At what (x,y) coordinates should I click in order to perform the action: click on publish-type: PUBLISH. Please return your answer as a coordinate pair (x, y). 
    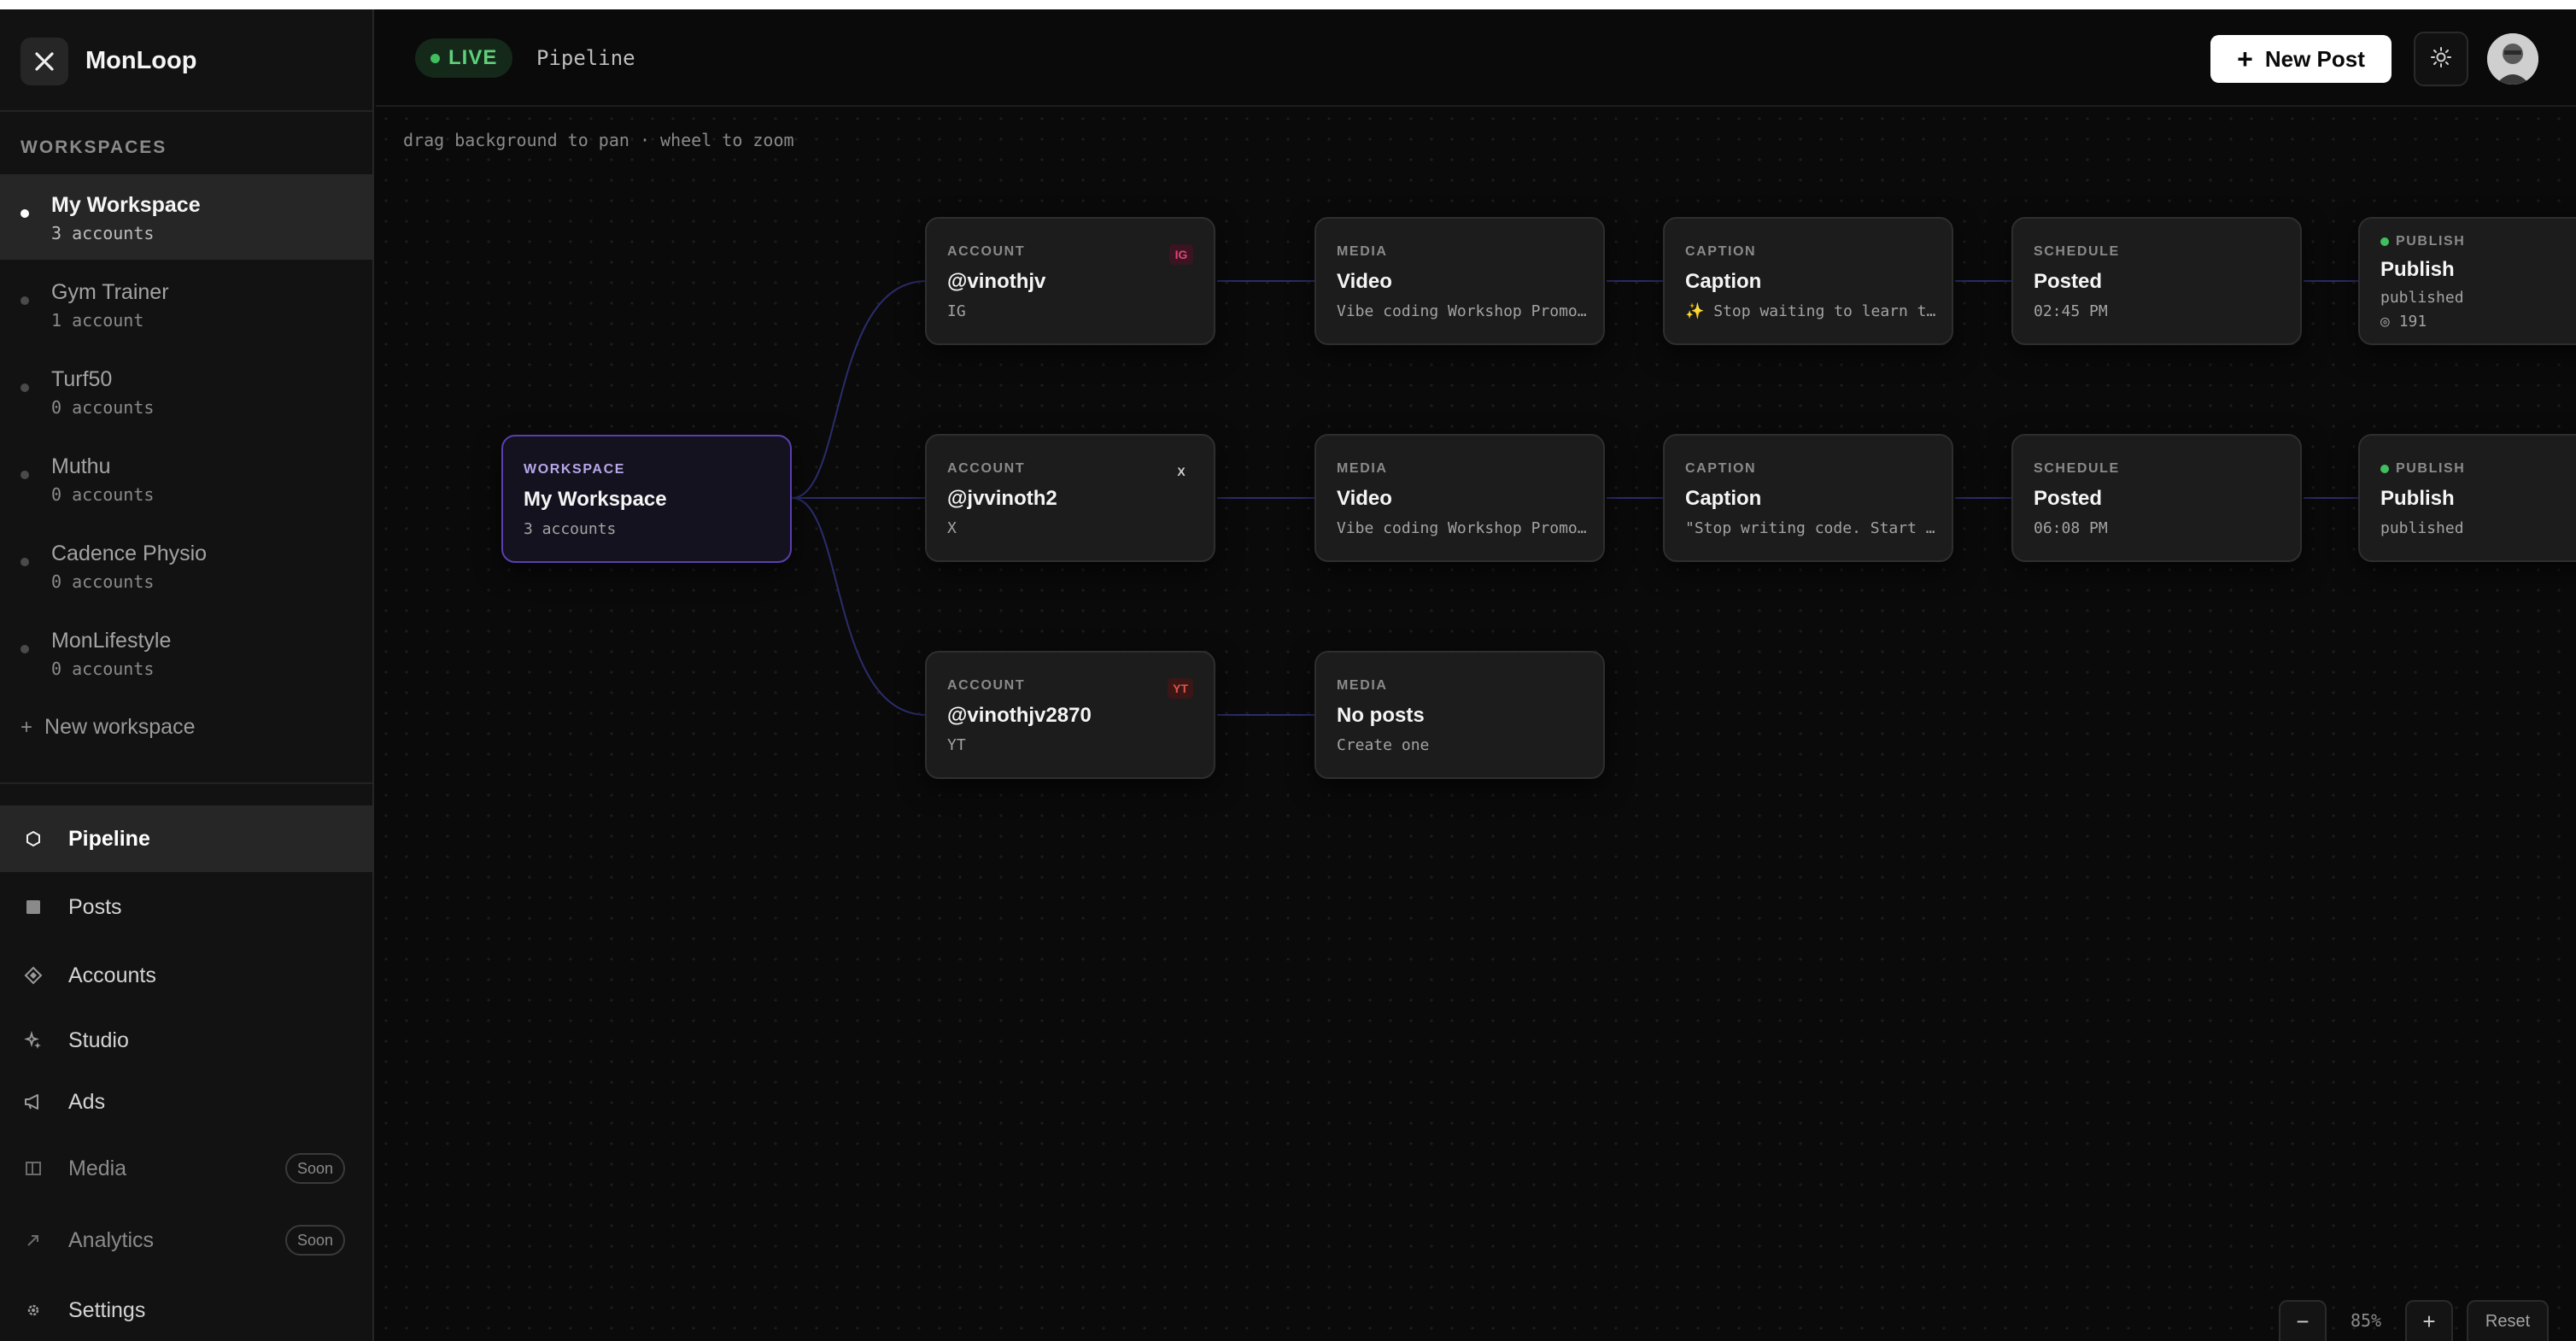
    Looking at the image, I should click on (2431, 242).